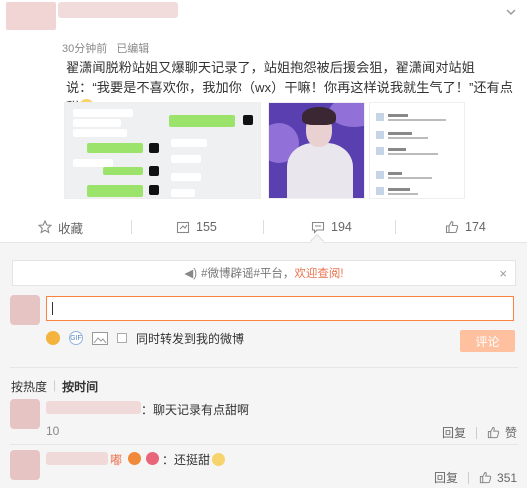 The height and width of the screenshot is (488, 527). Describe the element at coordinates (29, 386) in the screenshot. I see `sort-by-hot: 按热度` at that location.